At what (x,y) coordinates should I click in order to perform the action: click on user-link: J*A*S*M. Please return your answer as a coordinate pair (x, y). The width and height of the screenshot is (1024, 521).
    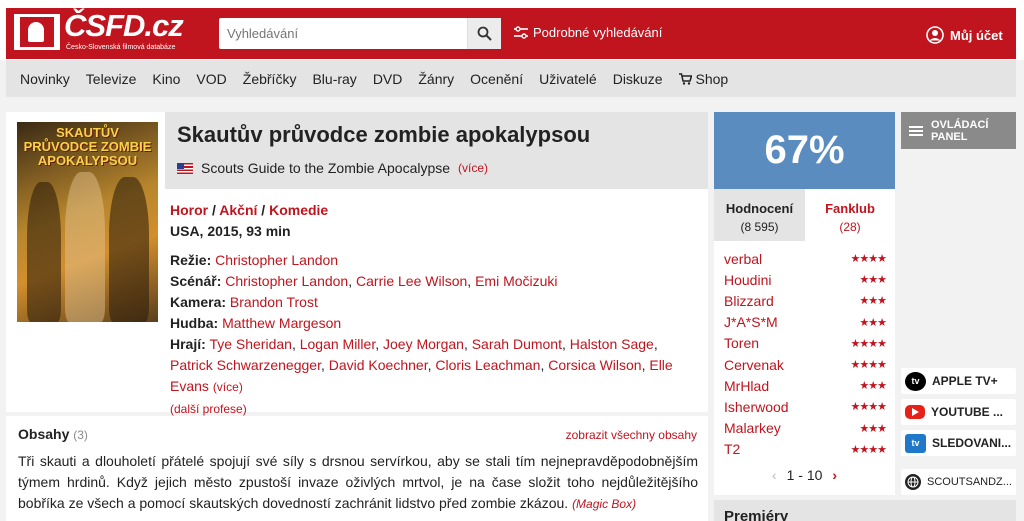
    Looking at the image, I should click on (751, 322).